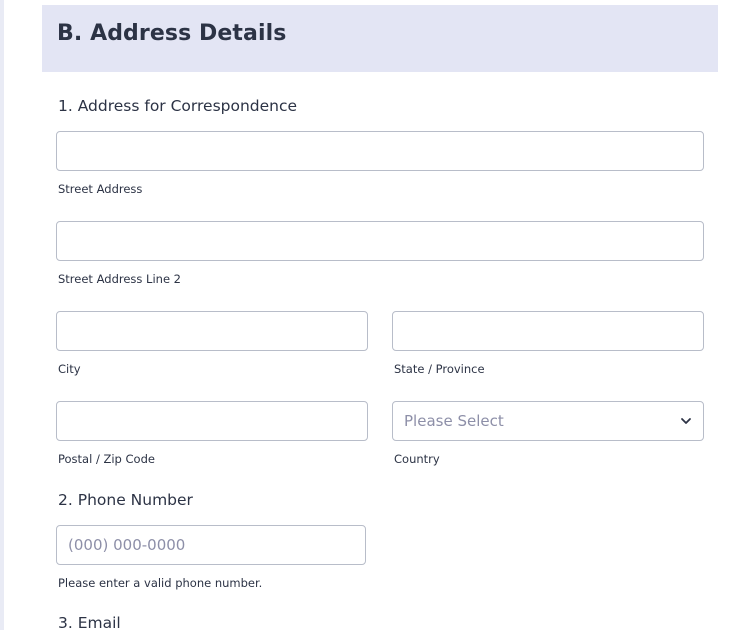 This screenshot has width=756, height=630. I want to click on street-address-line2-input, so click(380, 241).